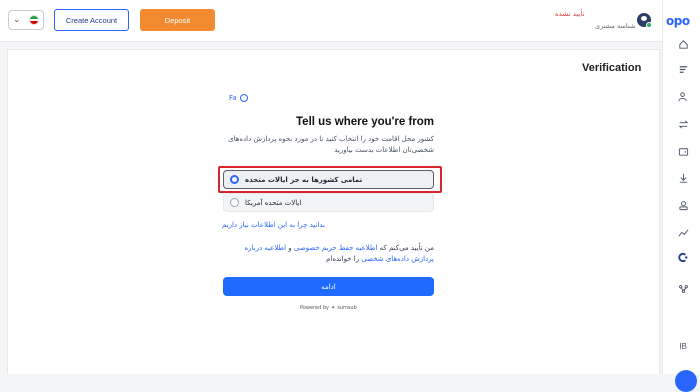 The width and height of the screenshot is (700, 392). What do you see at coordinates (678, 21) in the screenshot?
I see `brand-logo: opo` at bounding box center [678, 21].